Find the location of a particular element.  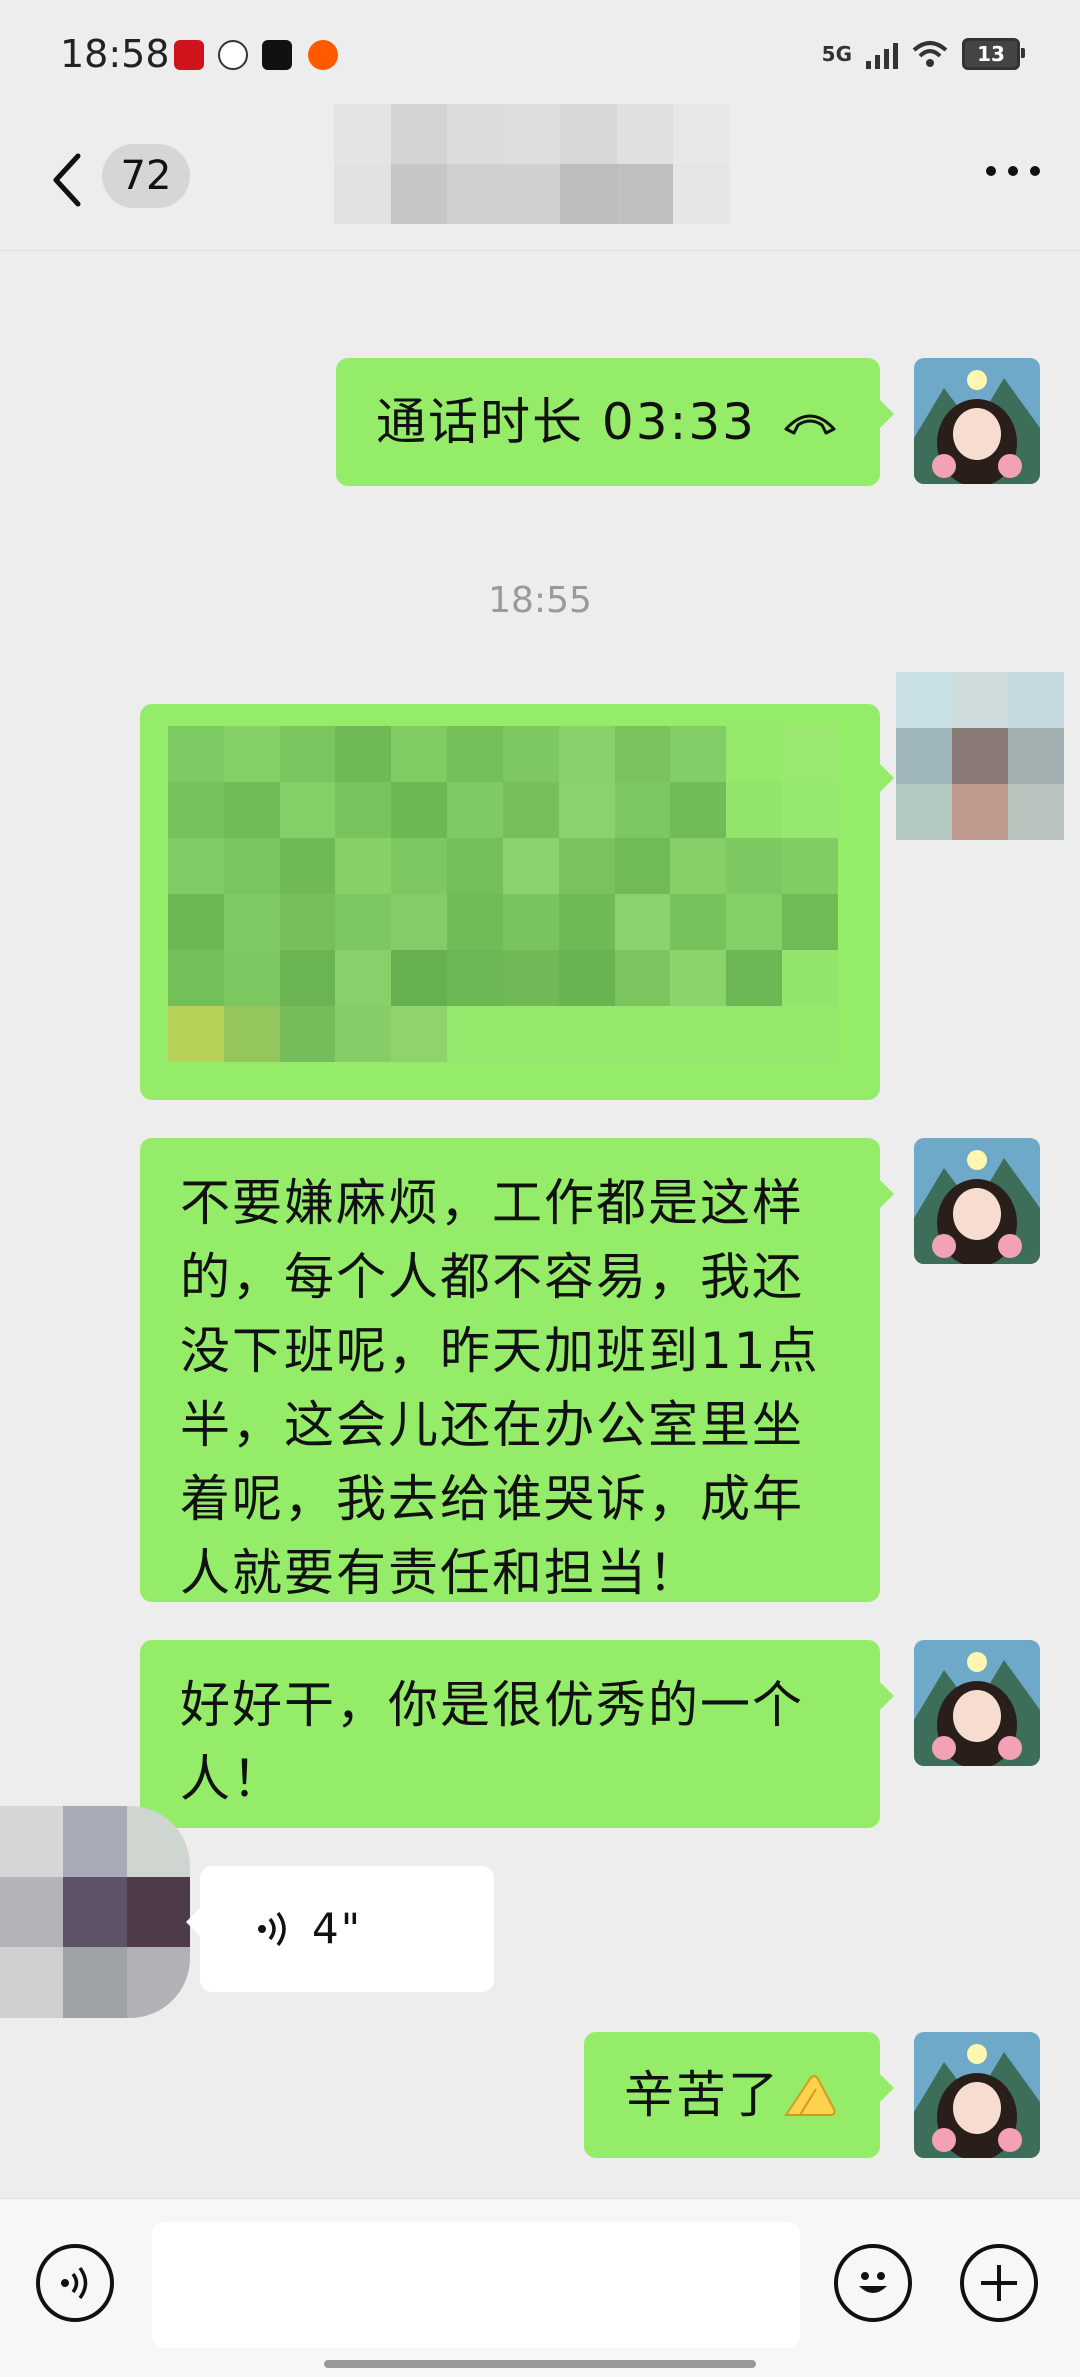

home-indicator is located at coordinates (540, 2364).